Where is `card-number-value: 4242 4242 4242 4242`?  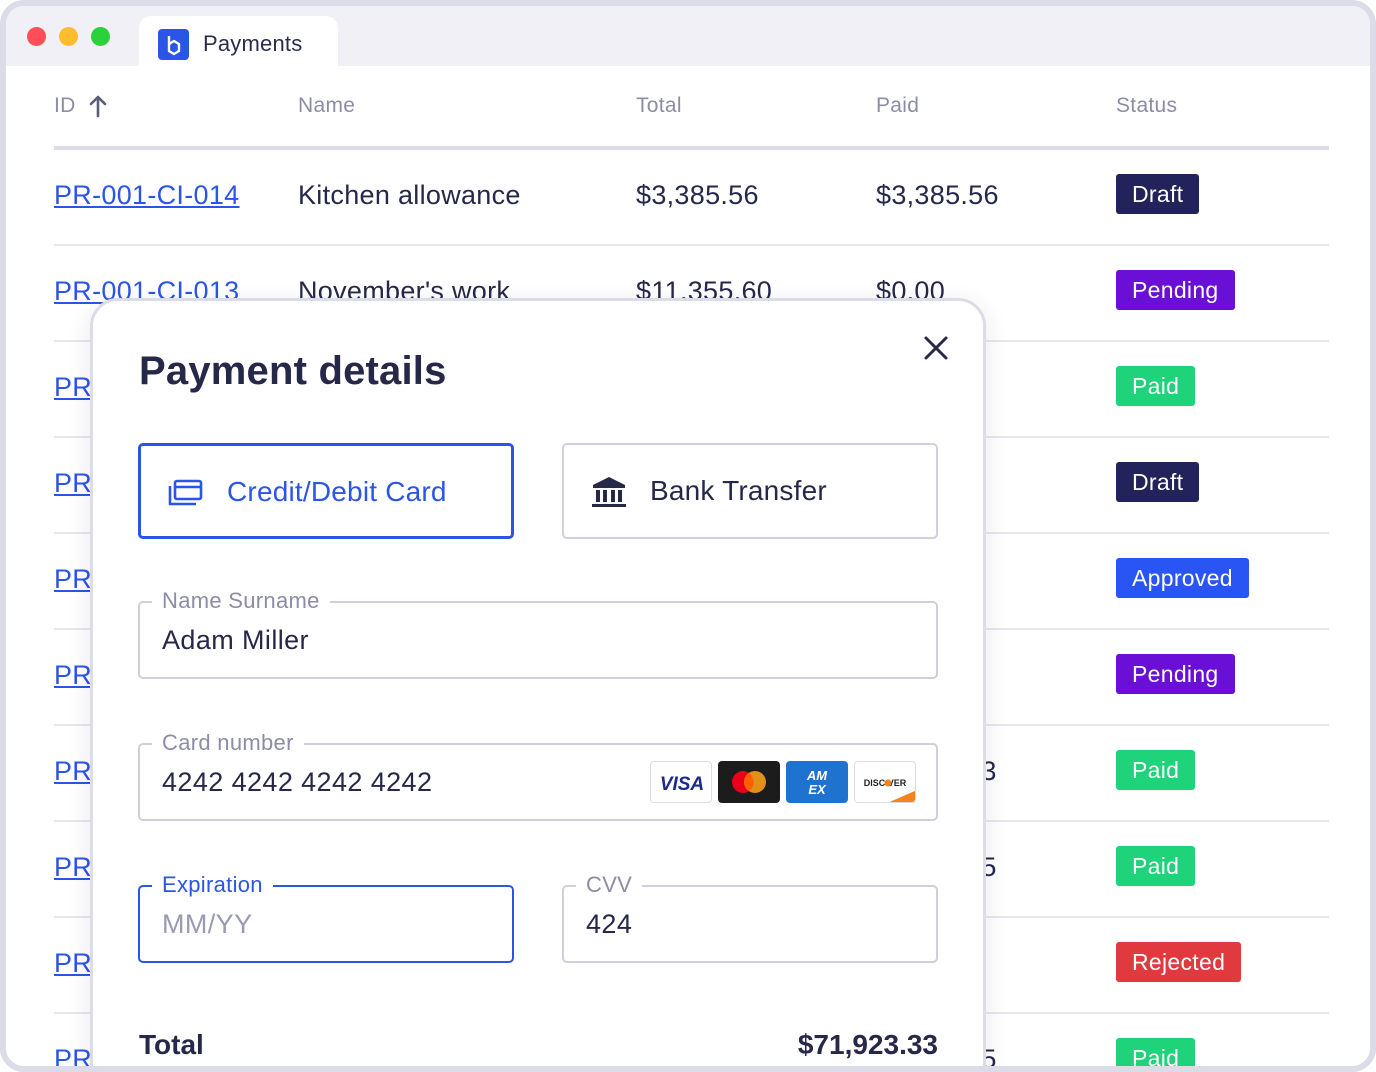
card-number-value: 4242 4242 4242 4242 is located at coordinates (297, 782).